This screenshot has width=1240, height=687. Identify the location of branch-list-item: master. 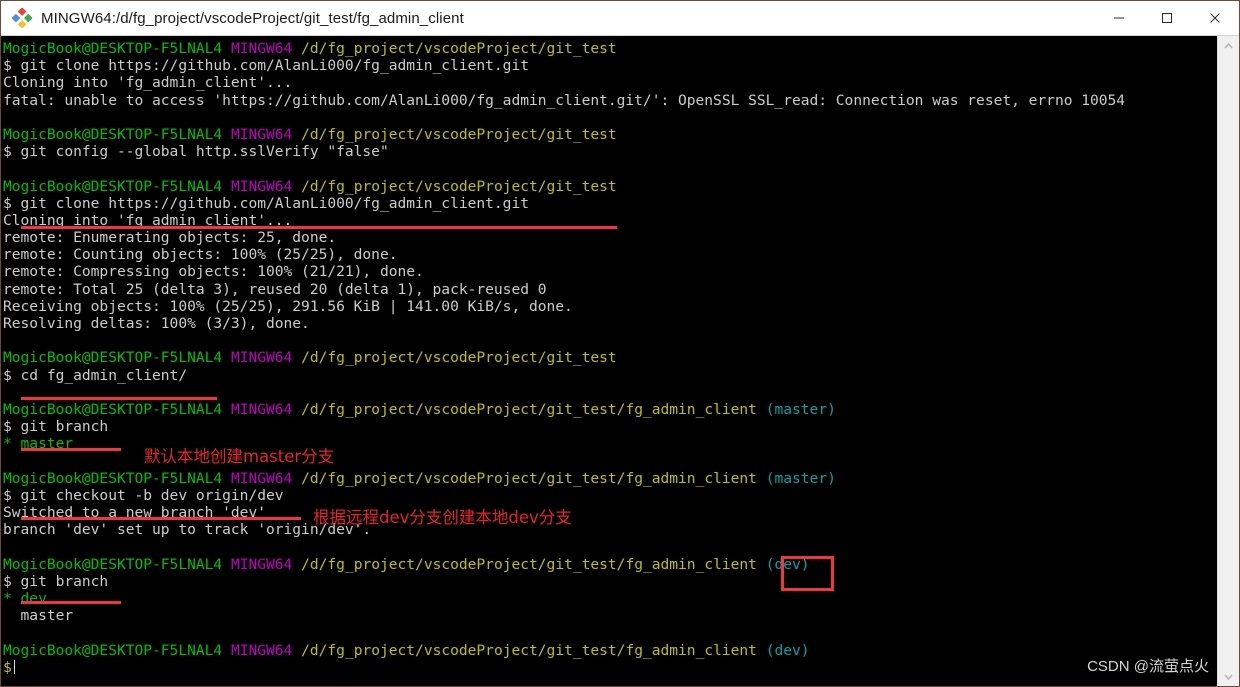
(38, 616).